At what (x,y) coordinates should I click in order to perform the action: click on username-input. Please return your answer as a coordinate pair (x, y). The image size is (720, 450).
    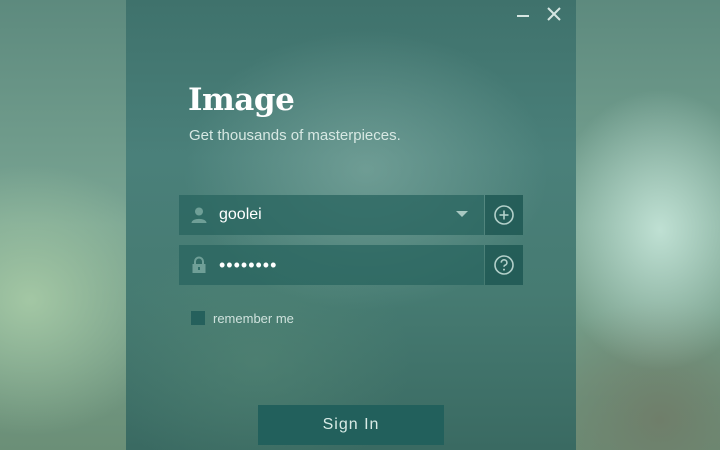
    Looking at the image, I should click on (334, 215).